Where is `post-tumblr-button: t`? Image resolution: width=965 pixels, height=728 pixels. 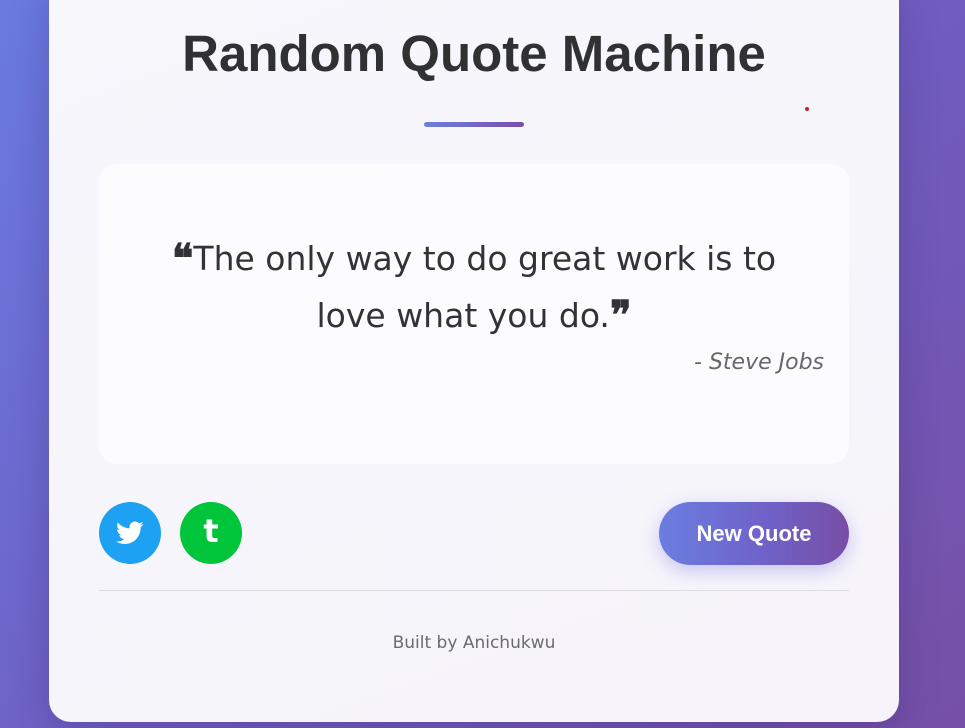 post-tumblr-button: t is located at coordinates (211, 533).